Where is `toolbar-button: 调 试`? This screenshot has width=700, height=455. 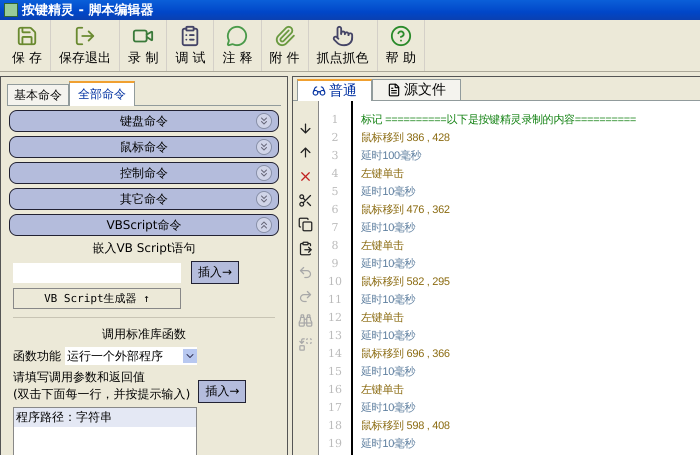 toolbar-button: 调 试 is located at coordinates (190, 45).